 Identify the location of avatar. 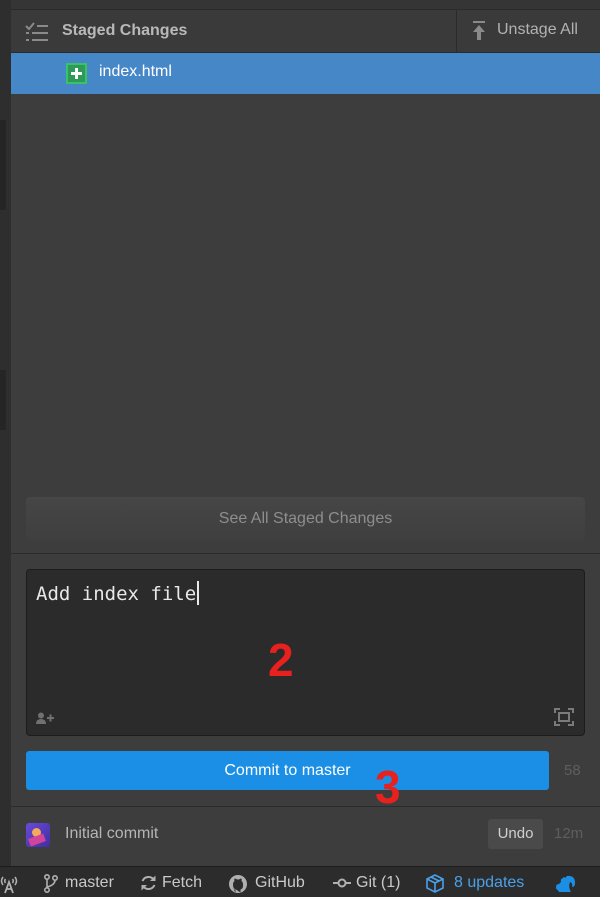
(38, 835).